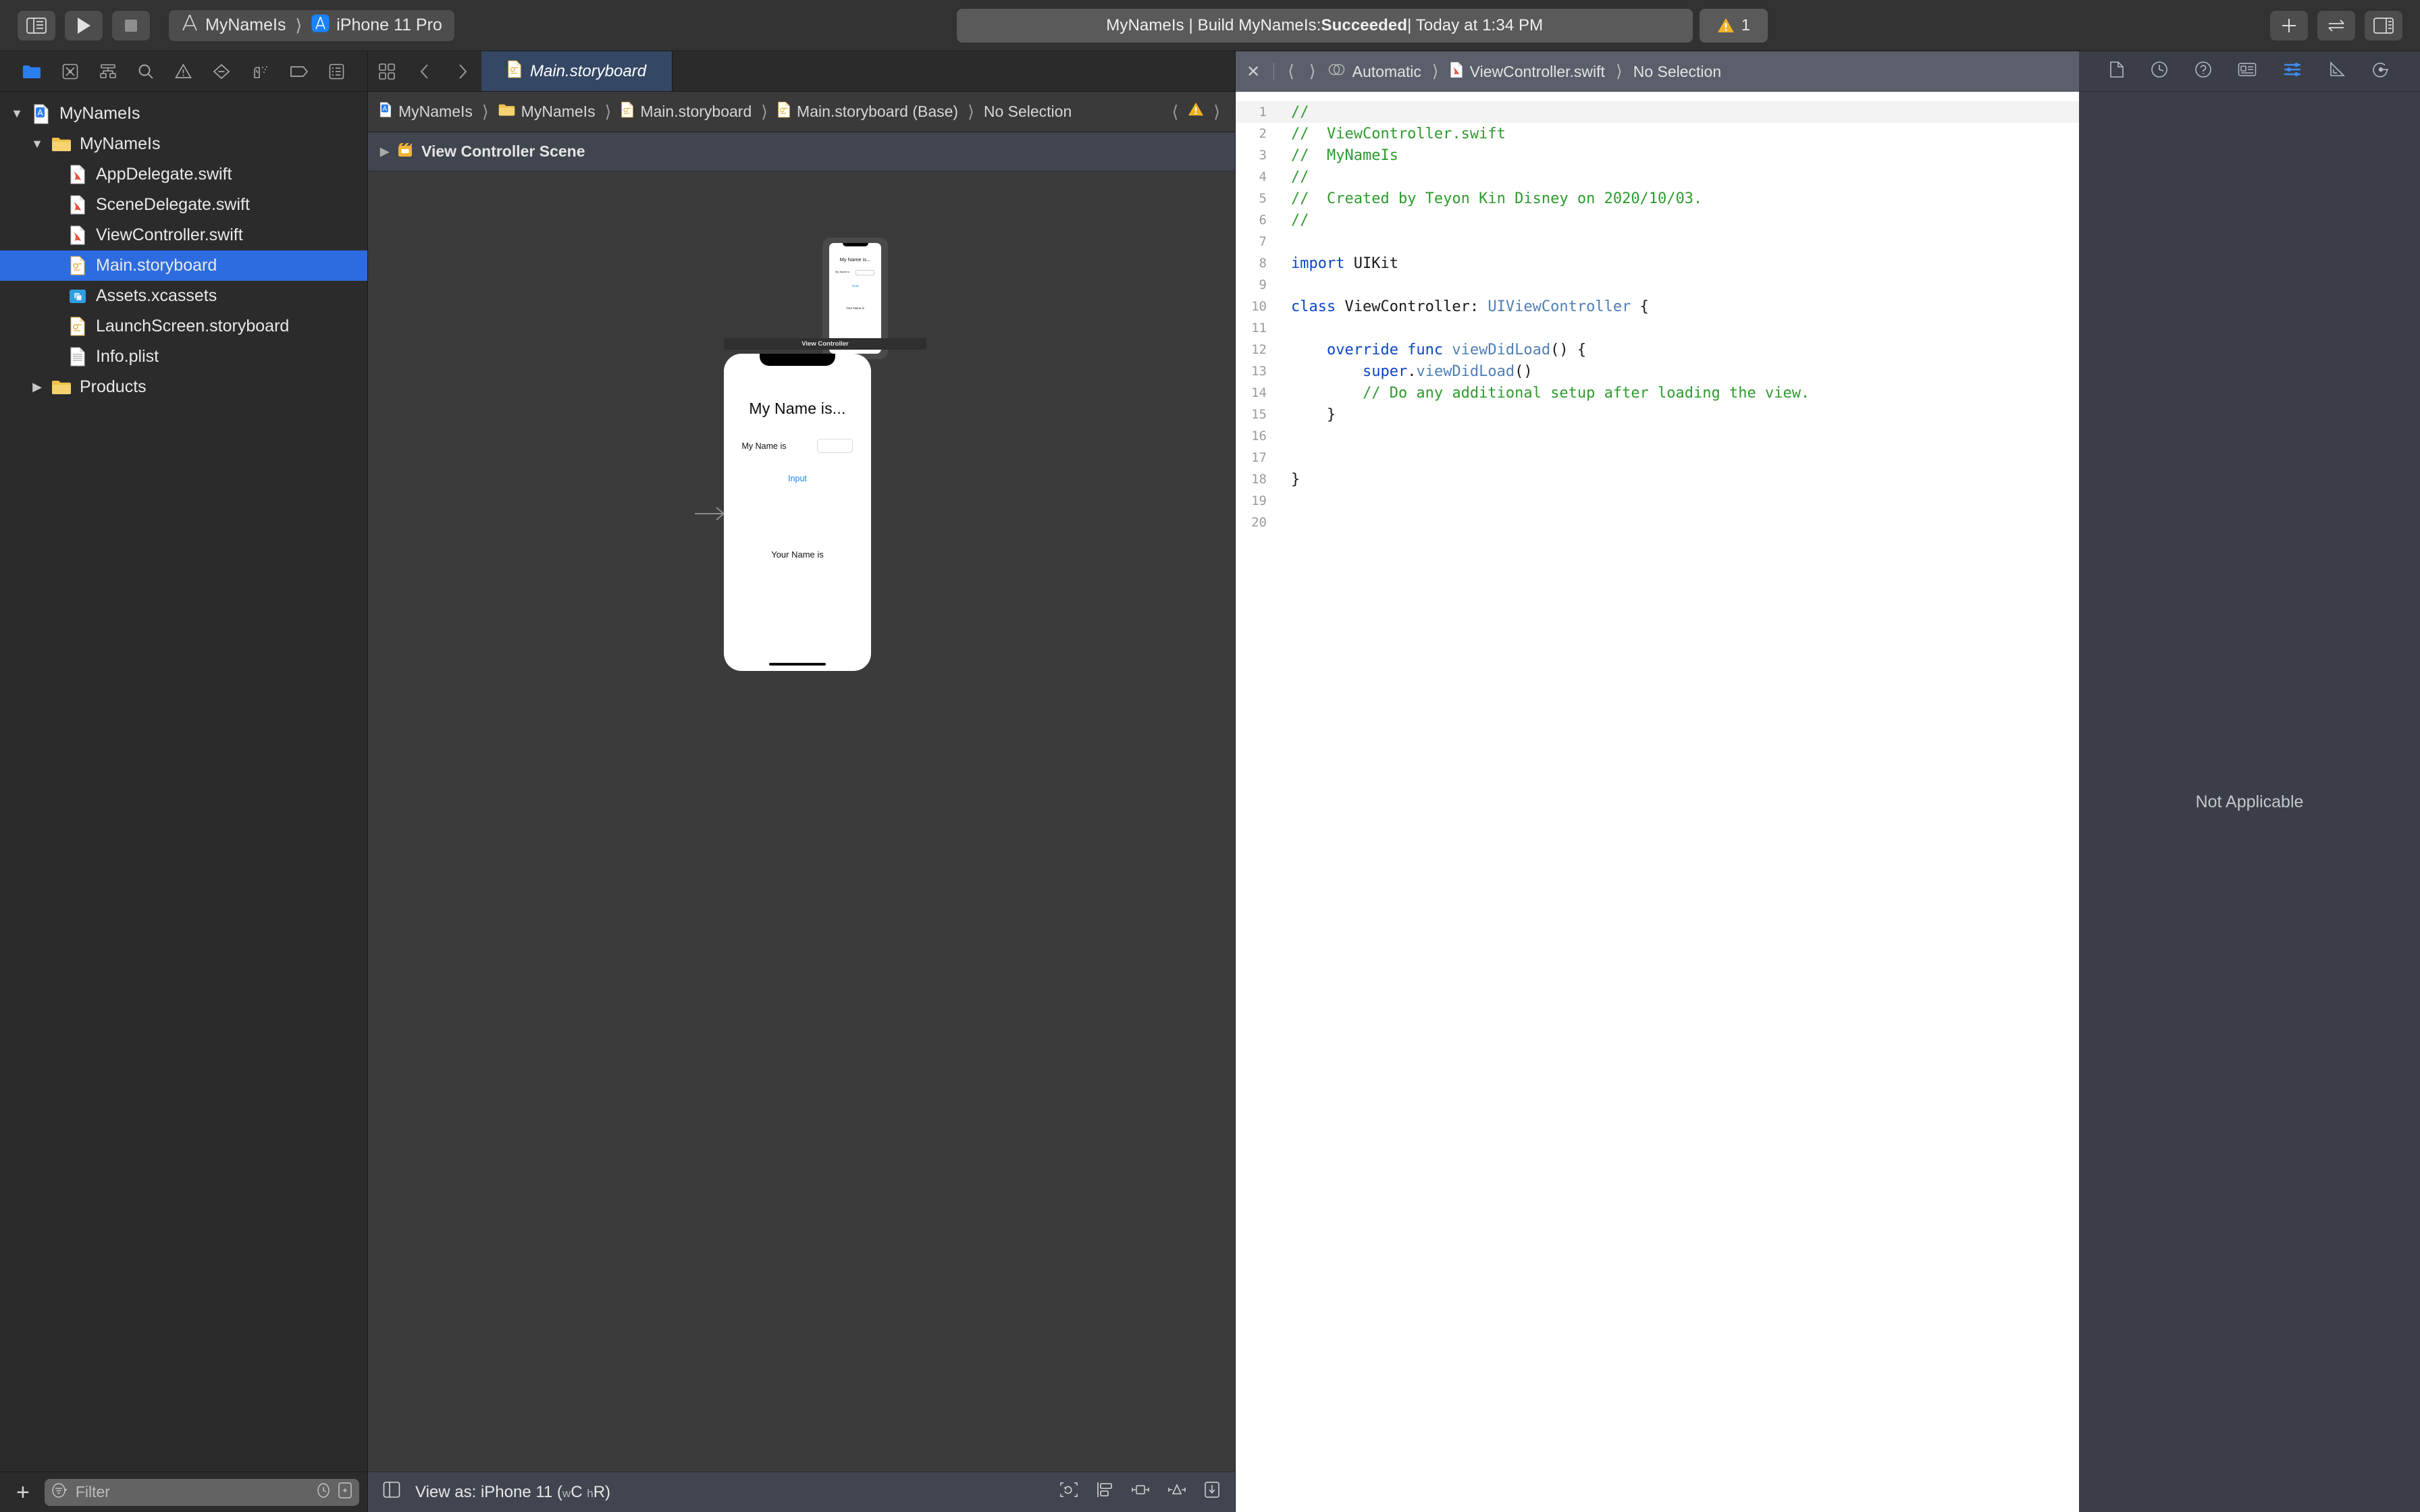 Image resolution: width=2420 pixels, height=1512 pixels. What do you see at coordinates (1068, 1492) in the screenshot?
I see `update-frames-icon` at bounding box center [1068, 1492].